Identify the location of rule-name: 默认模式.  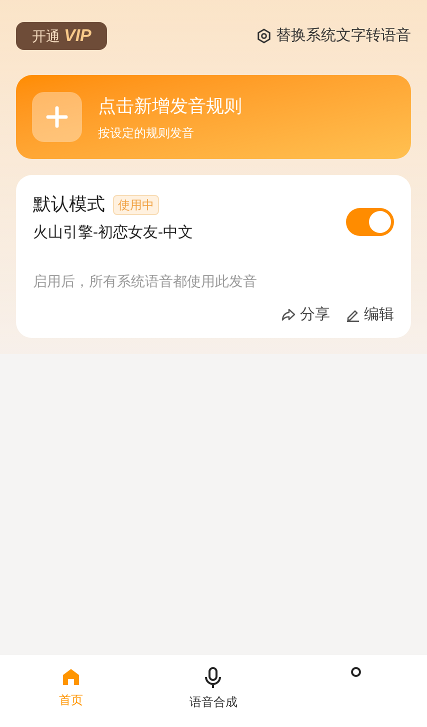
(69, 204).